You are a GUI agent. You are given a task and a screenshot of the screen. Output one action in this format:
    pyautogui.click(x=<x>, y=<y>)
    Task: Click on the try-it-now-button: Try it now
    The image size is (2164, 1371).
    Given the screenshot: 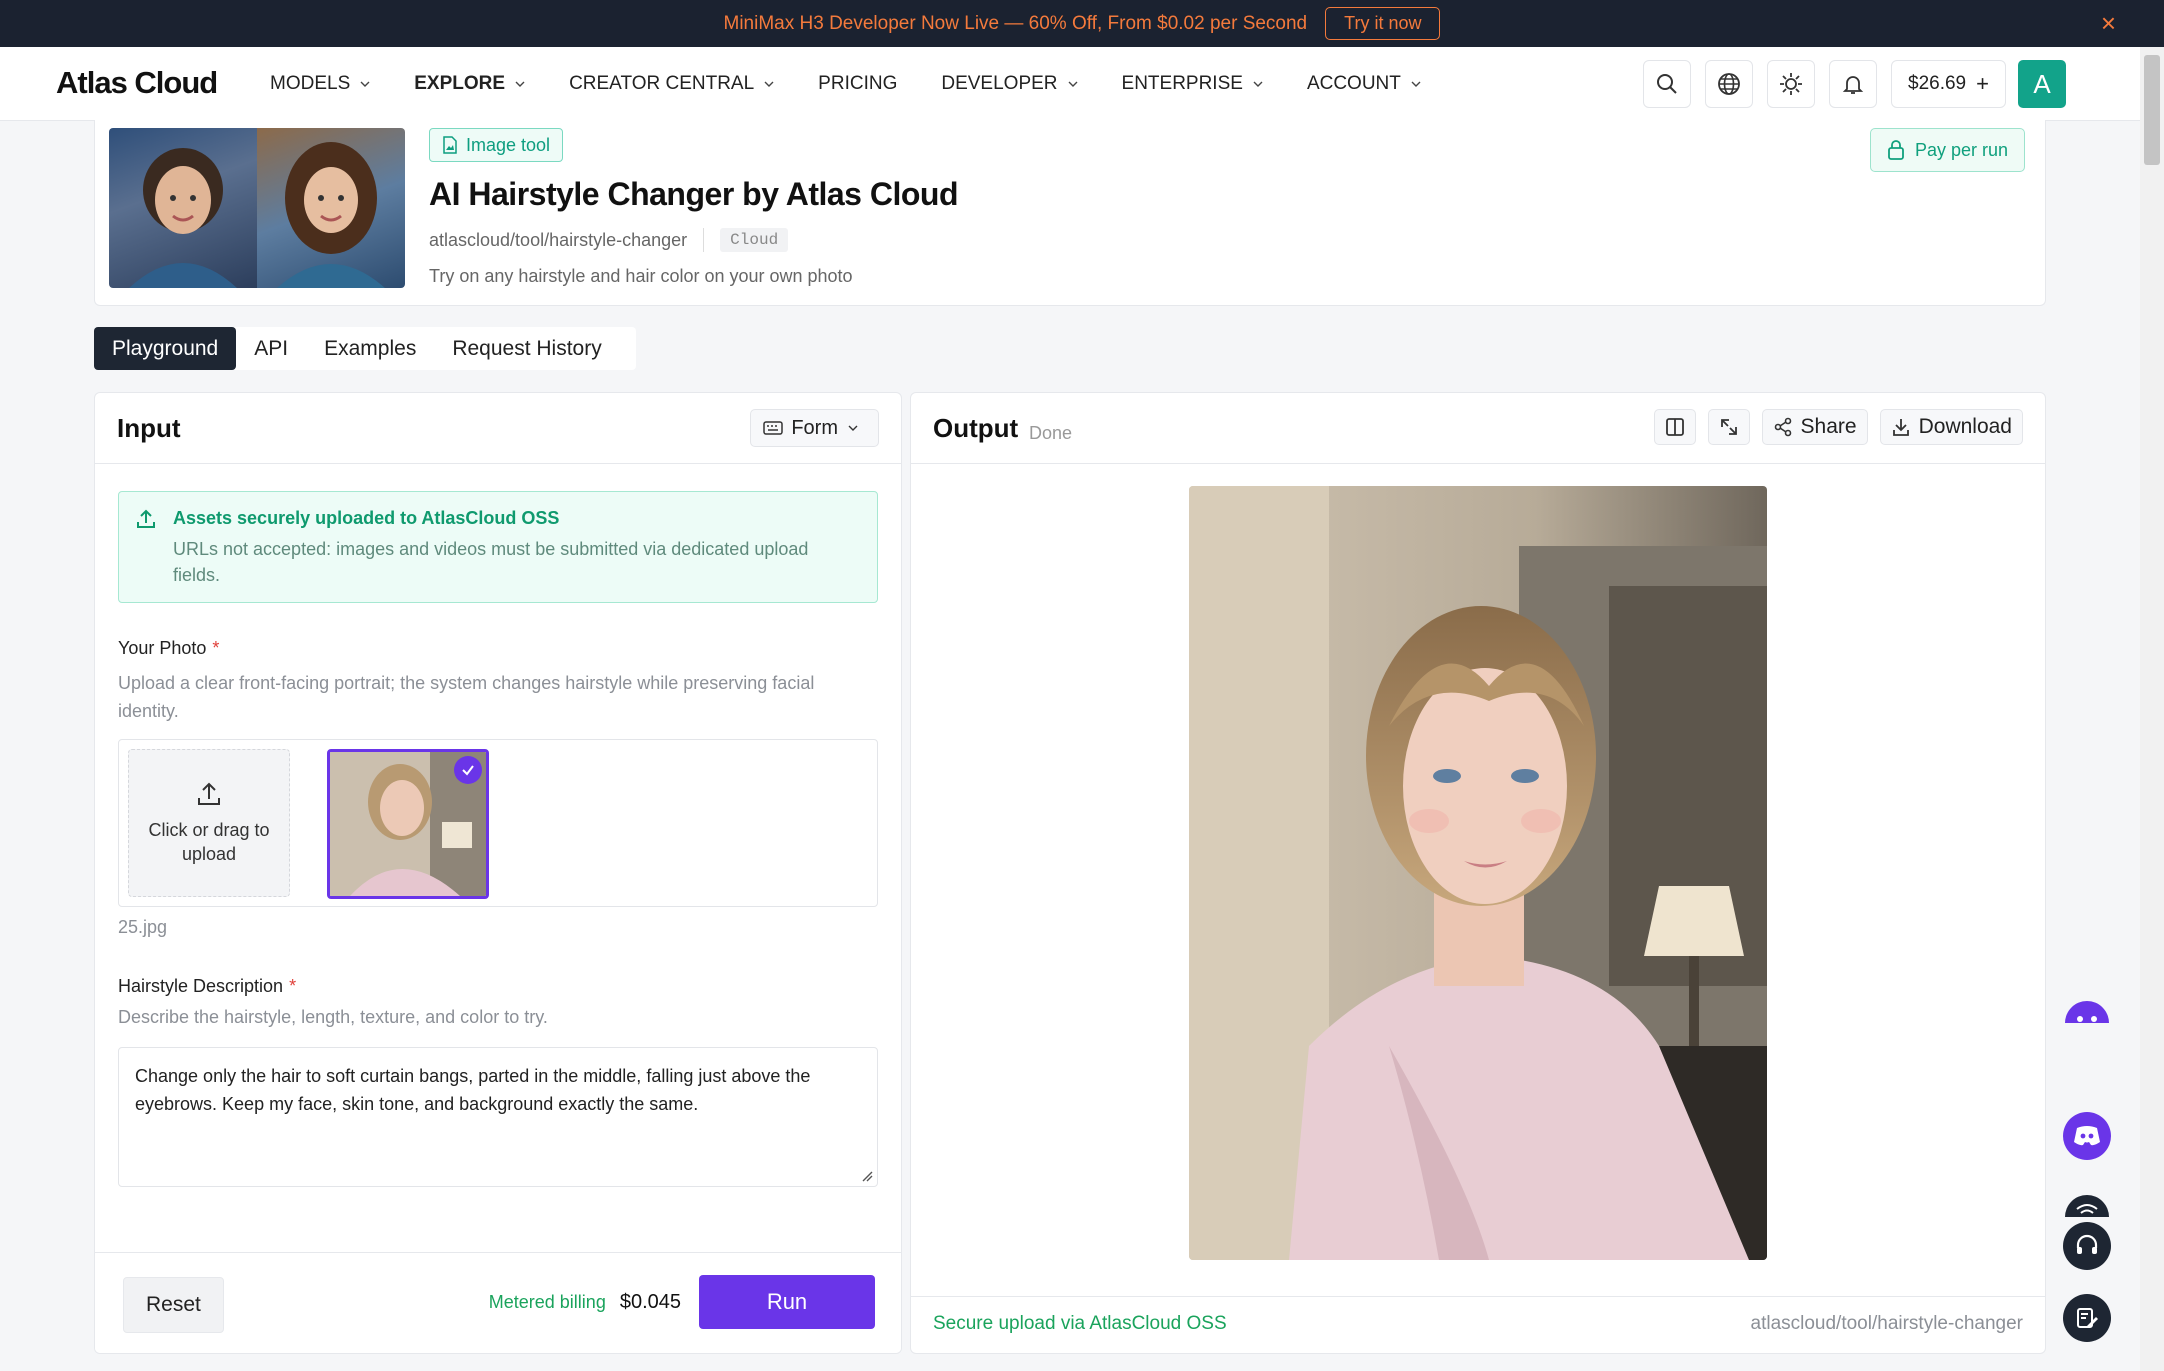 What is the action you would take?
    pyautogui.click(x=1383, y=23)
    